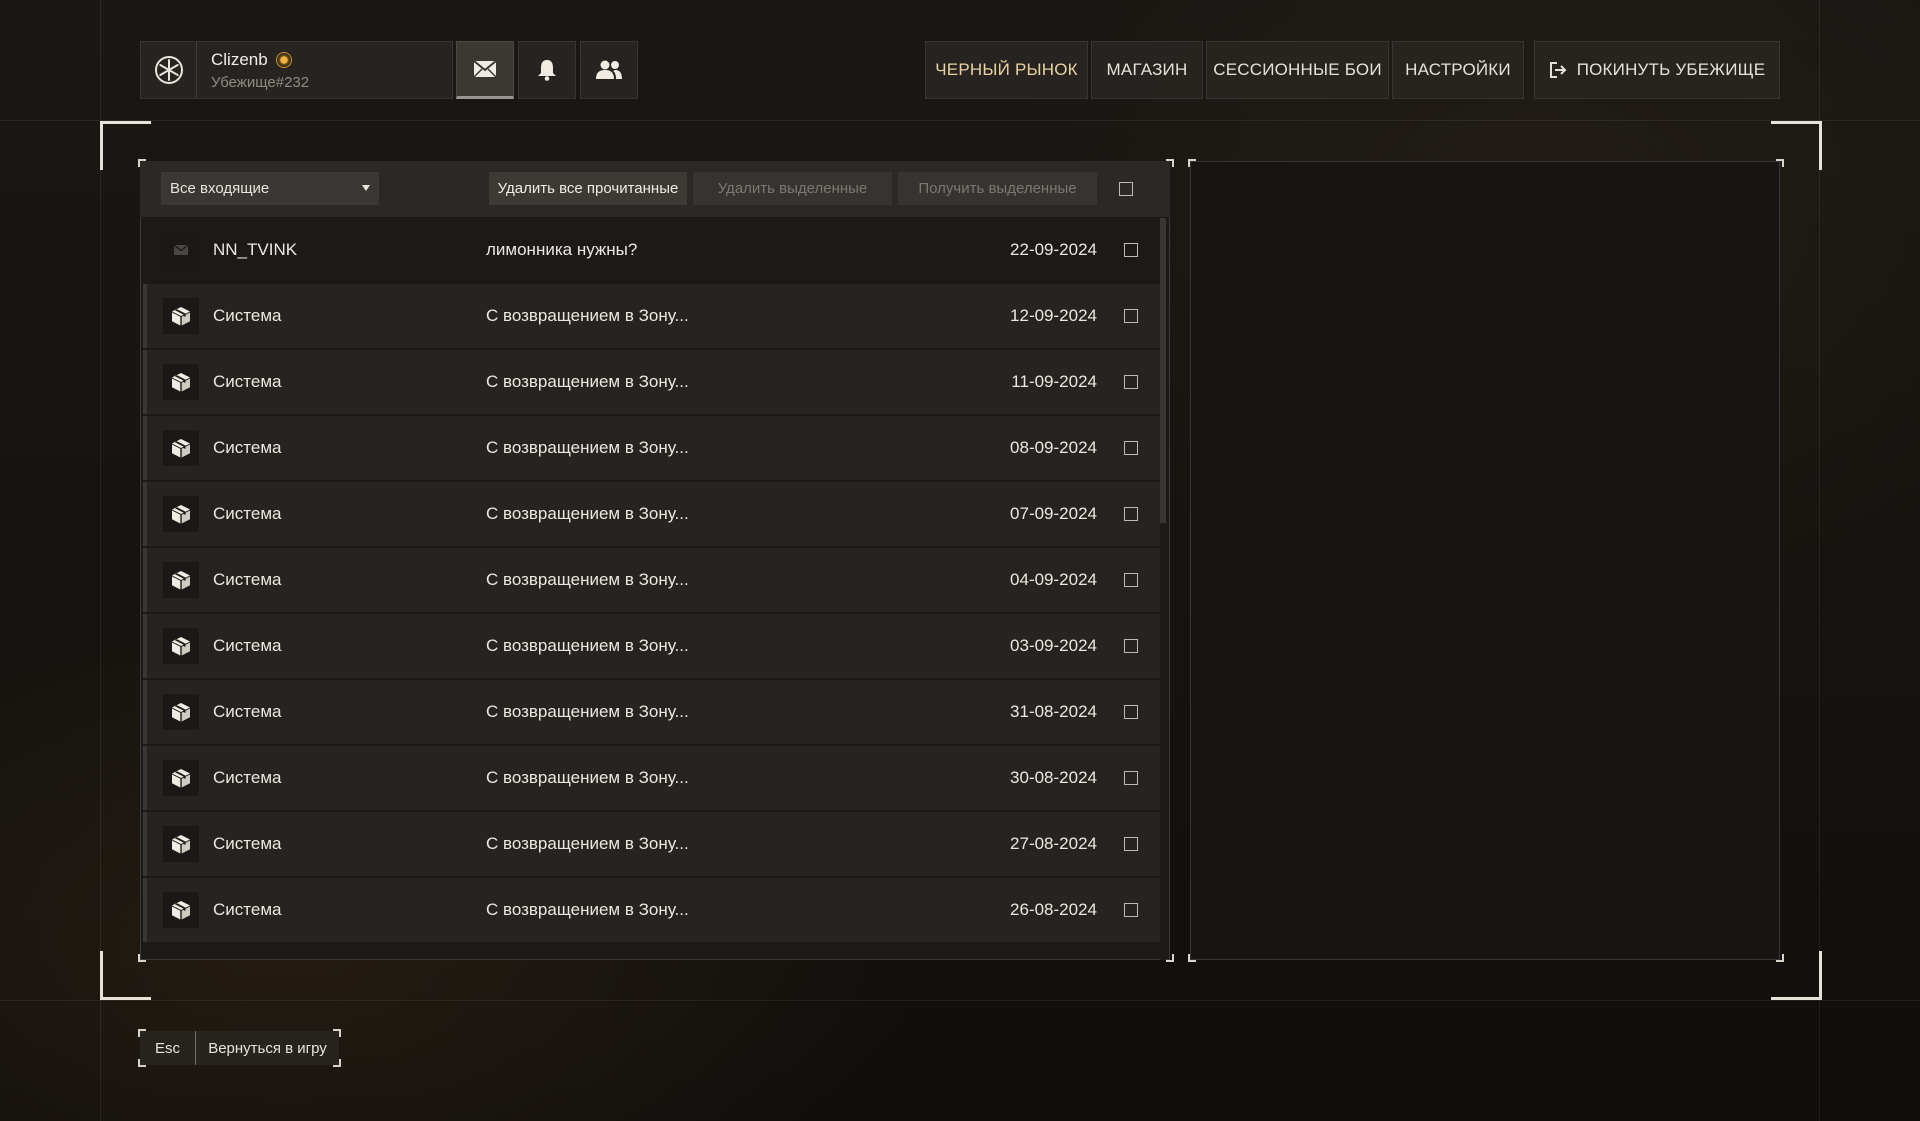  Describe the element at coordinates (588, 188) in the screenshot. I see `delete-read-button: Удалить все прочитанные` at that location.